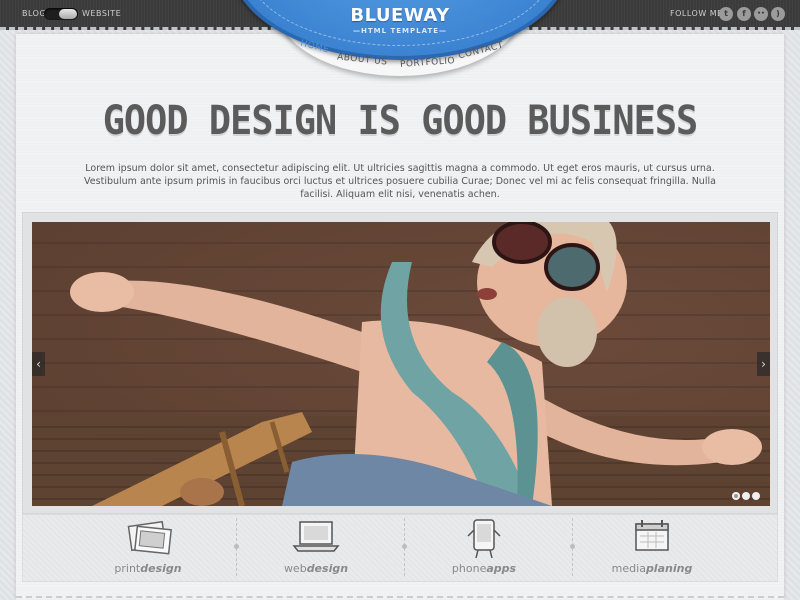  What do you see at coordinates (149, 537) in the screenshot?
I see `print-photos-icon` at bounding box center [149, 537].